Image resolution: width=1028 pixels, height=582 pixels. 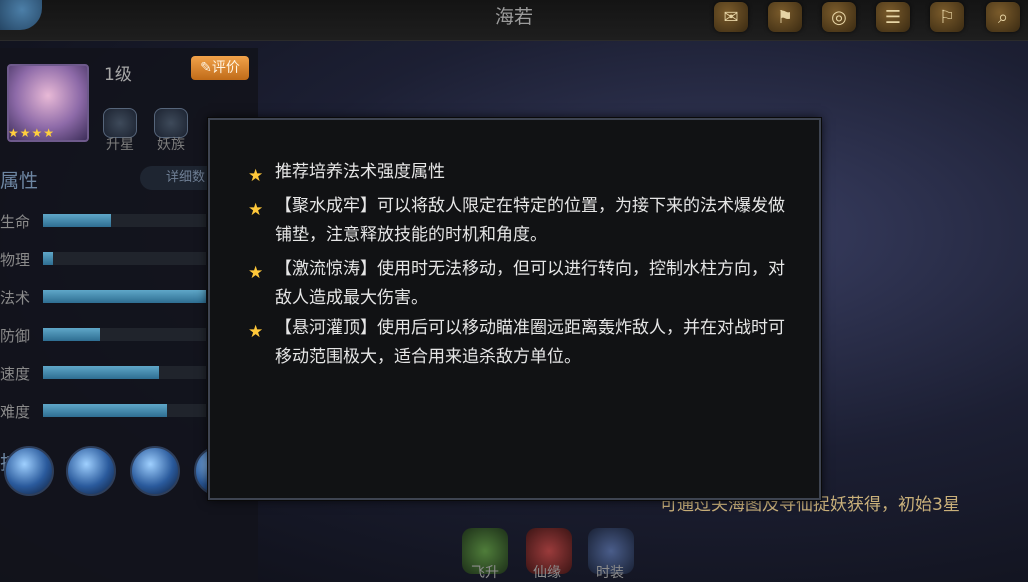 What do you see at coordinates (610, 573) in the screenshot?
I see `costume-label: 时装` at bounding box center [610, 573].